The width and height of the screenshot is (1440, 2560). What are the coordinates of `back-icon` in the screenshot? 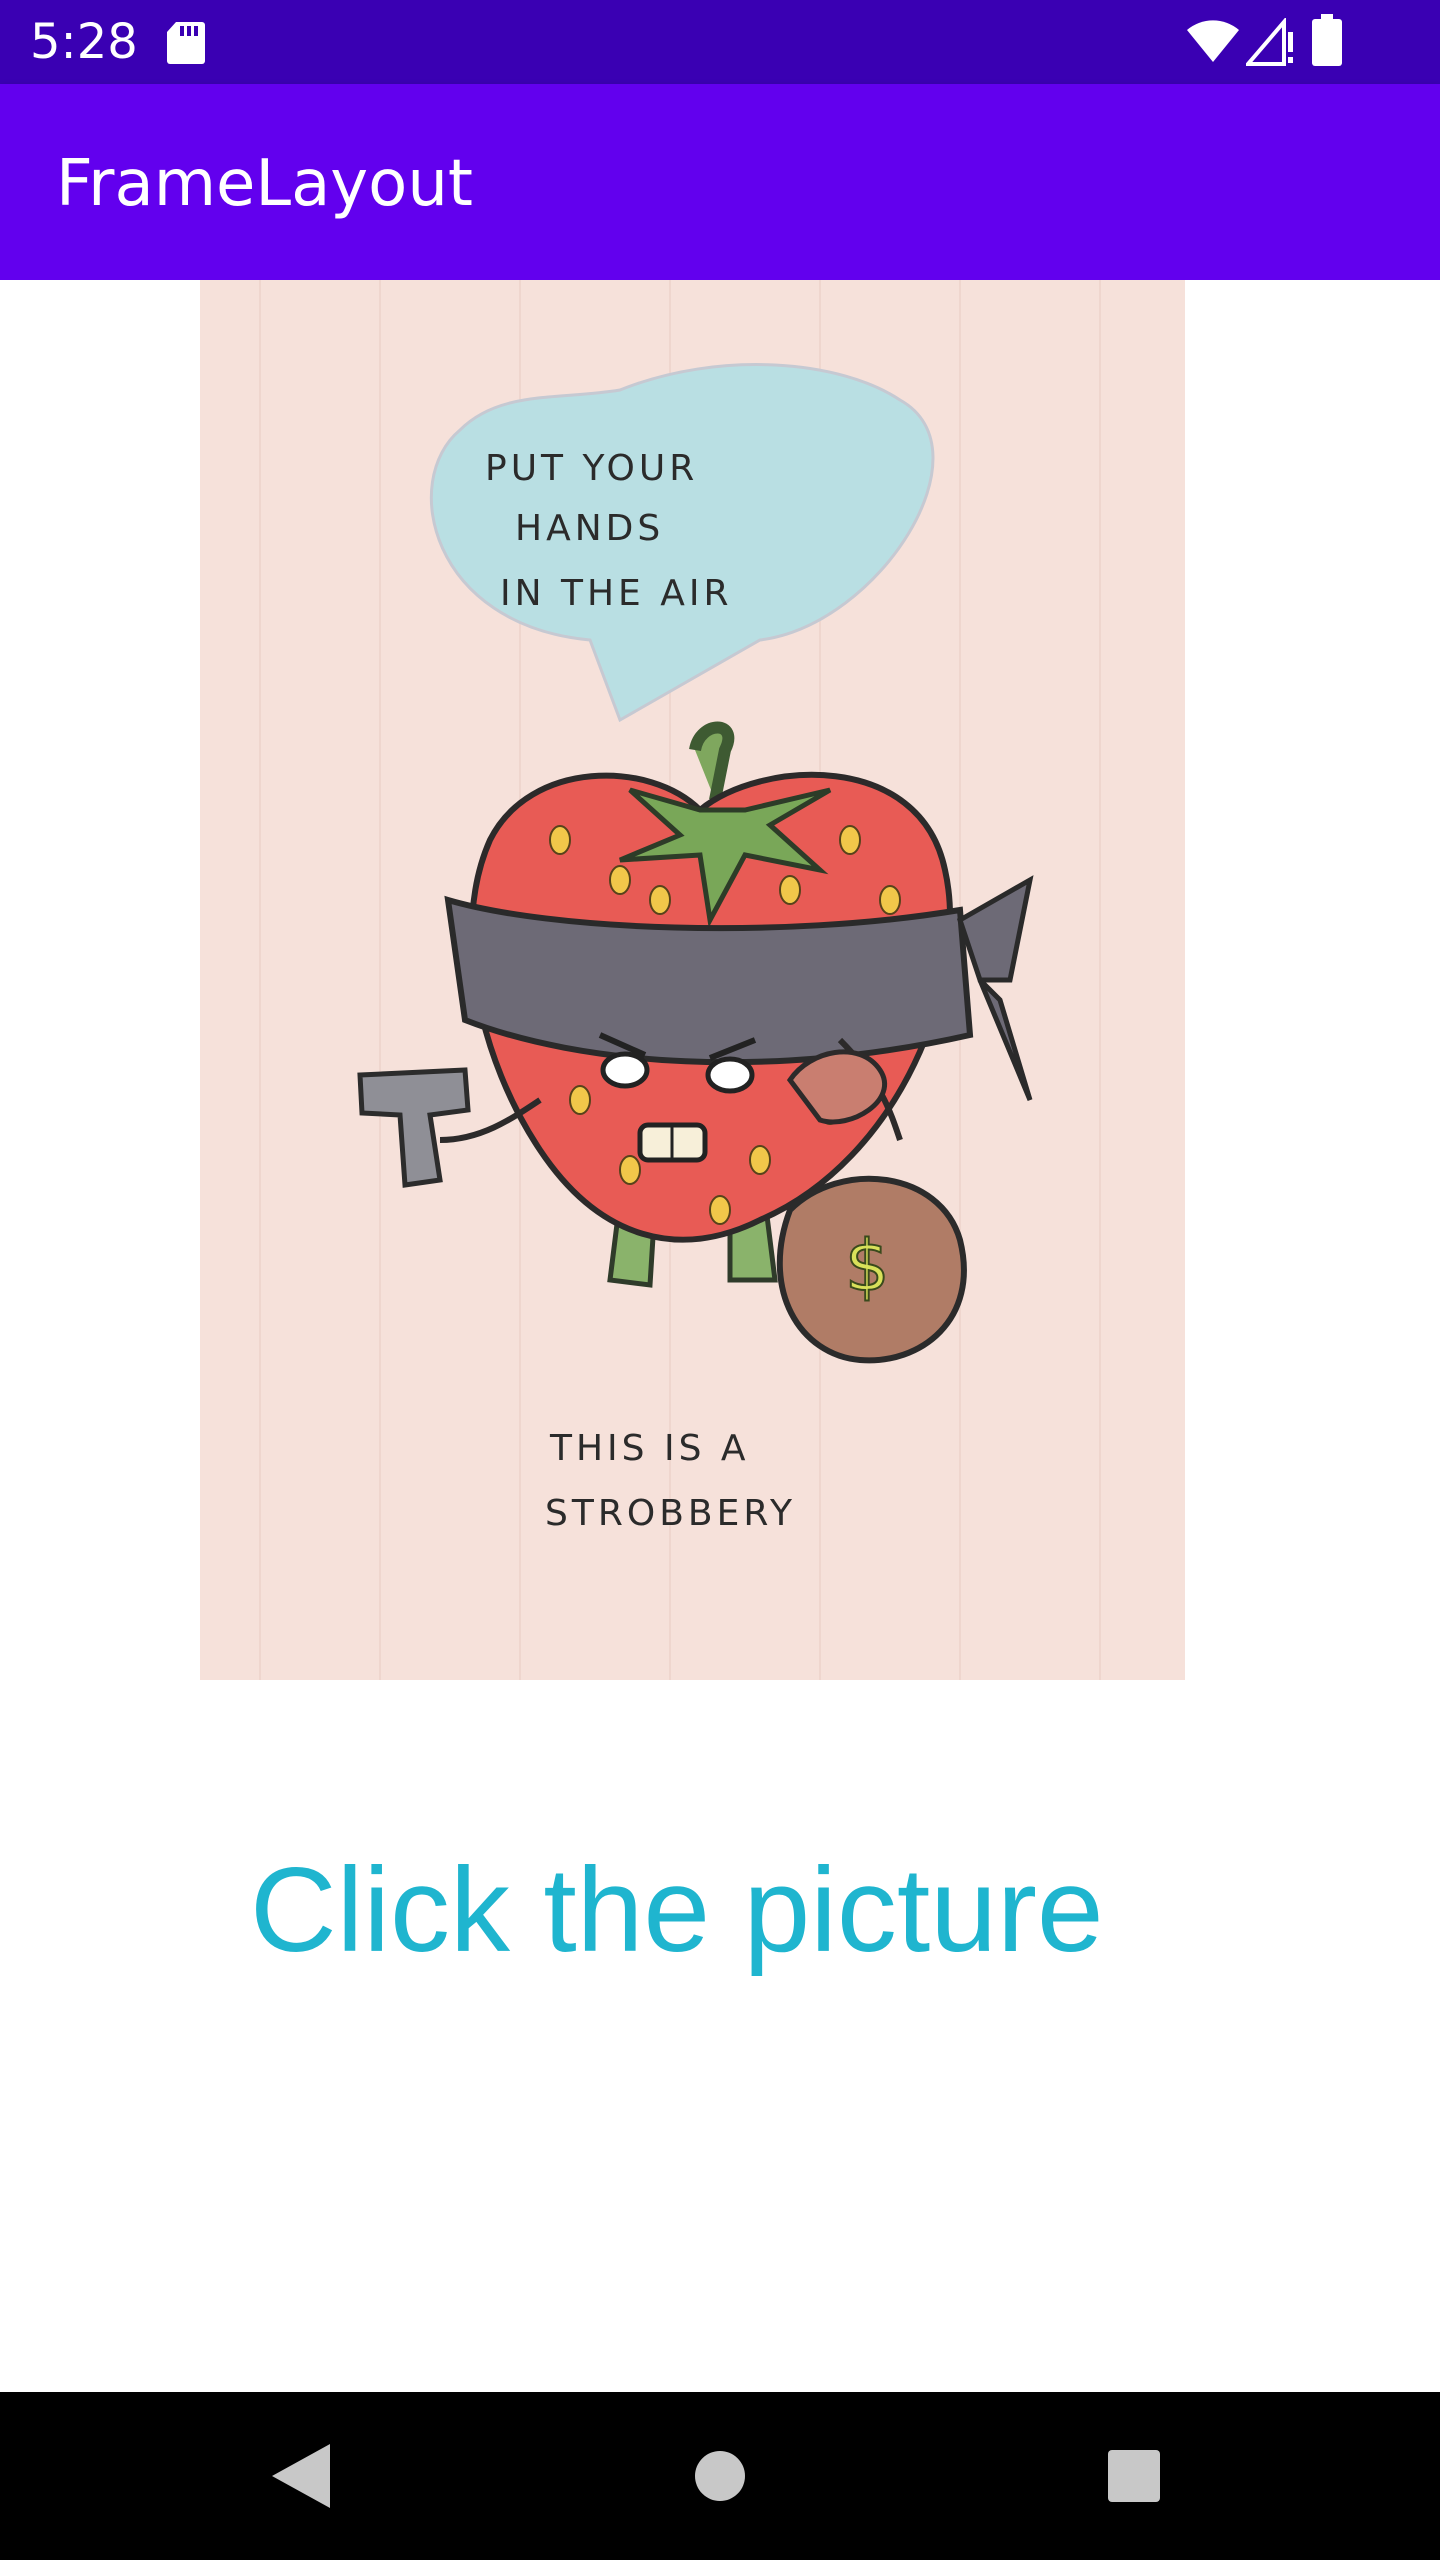 It's located at (302, 2476).